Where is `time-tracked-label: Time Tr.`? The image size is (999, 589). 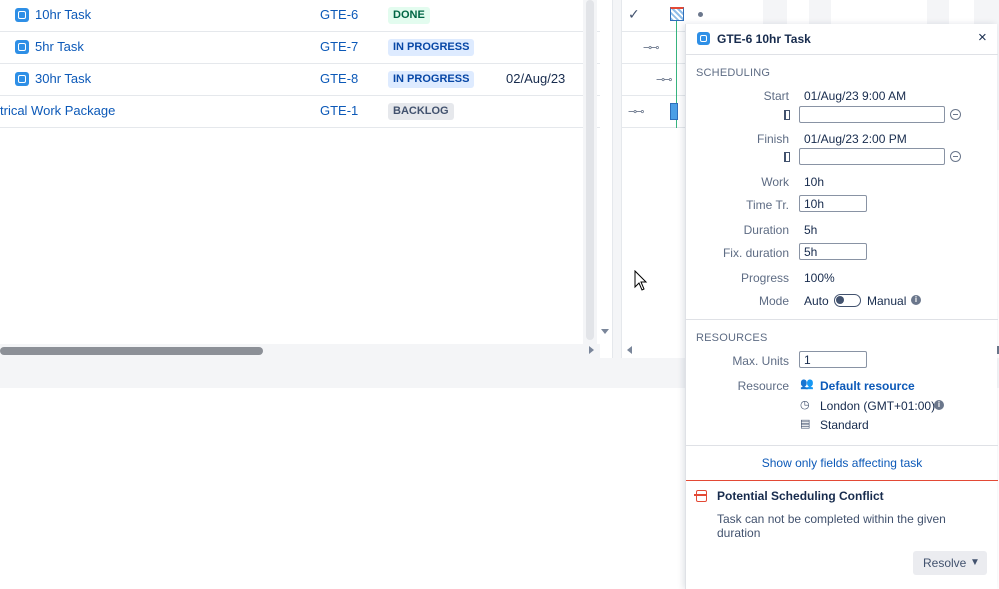
time-tracked-label: Time Tr. is located at coordinates (767, 205).